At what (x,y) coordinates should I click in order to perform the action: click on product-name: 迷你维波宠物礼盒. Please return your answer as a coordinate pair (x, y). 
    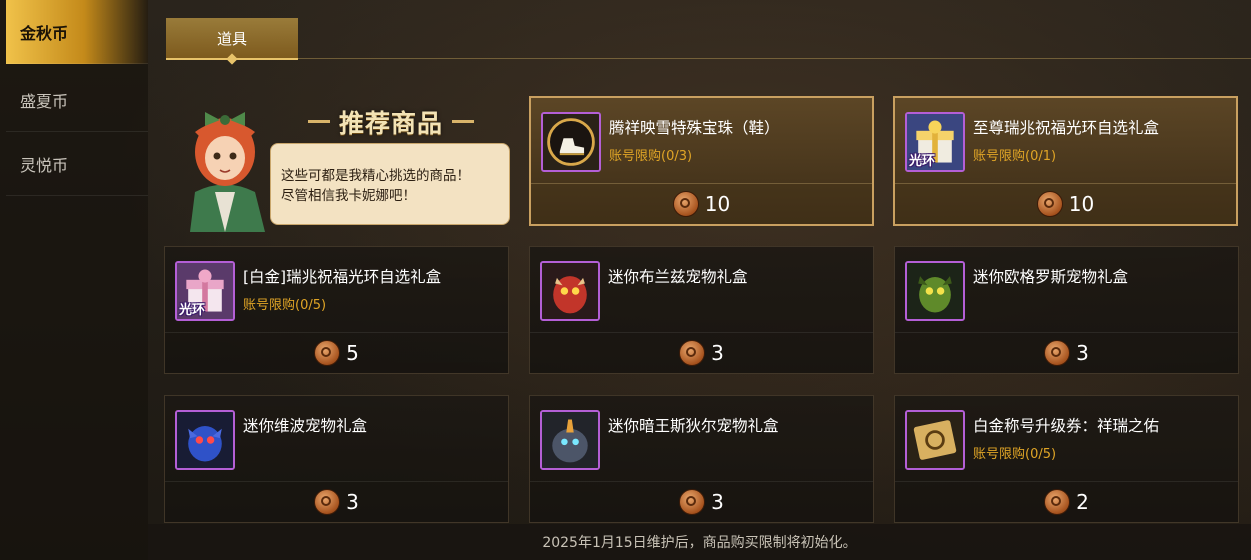
    Looking at the image, I should click on (305, 426).